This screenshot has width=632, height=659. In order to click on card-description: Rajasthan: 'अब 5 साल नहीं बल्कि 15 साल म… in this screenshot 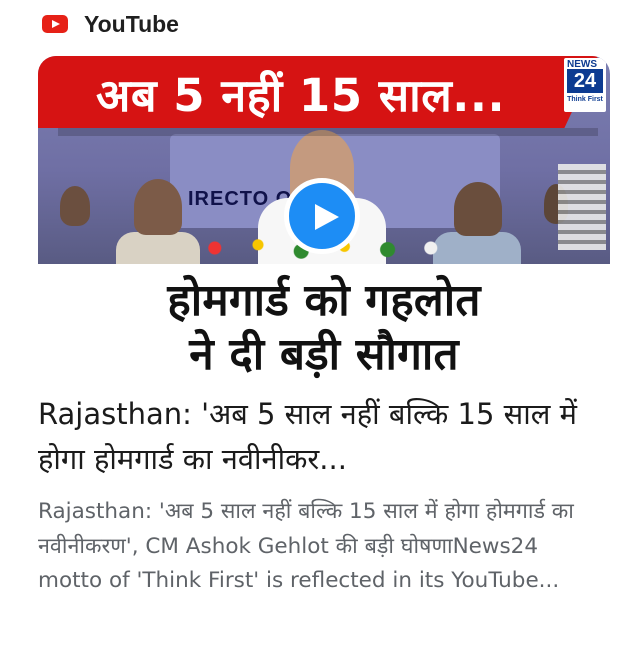, I will do `click(306, 546)`.